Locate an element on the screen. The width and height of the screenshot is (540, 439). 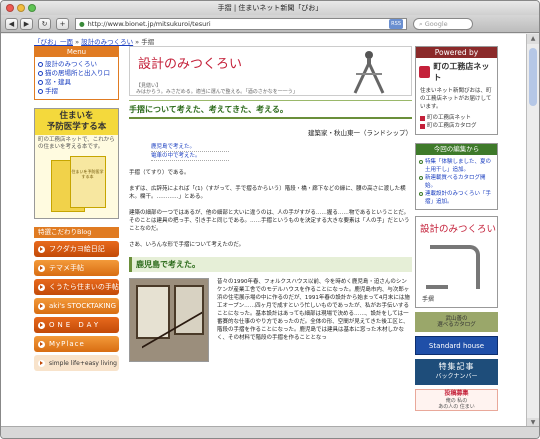
zoom-window-button is located at coordinates (32, 8).